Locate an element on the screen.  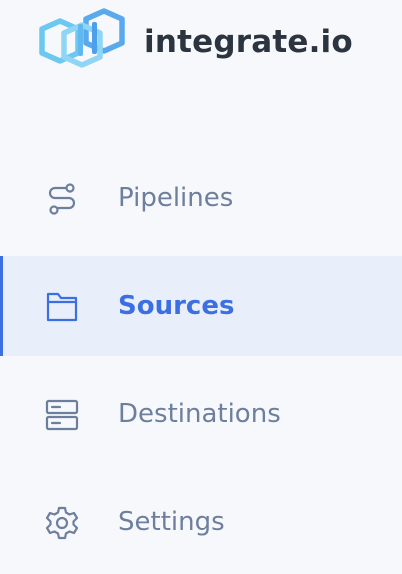
nav-label-pipelines: Pipelines is located at coordinates (176, 198).